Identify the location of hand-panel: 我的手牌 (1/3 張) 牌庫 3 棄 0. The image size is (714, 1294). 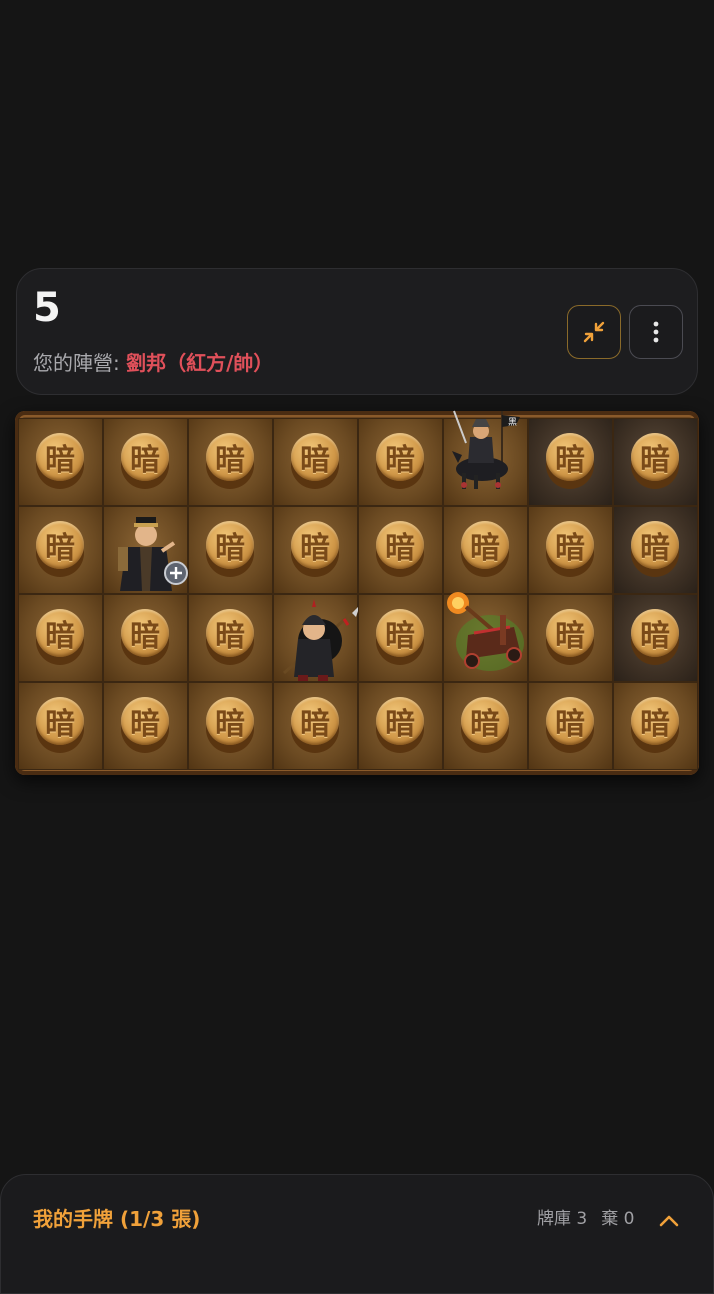
(357, 1234).